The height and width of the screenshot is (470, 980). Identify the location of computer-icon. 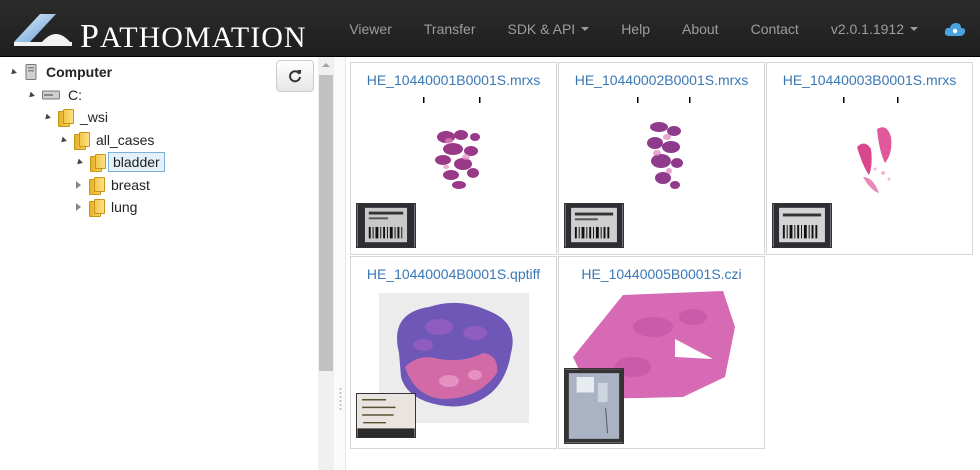
(31, 72).